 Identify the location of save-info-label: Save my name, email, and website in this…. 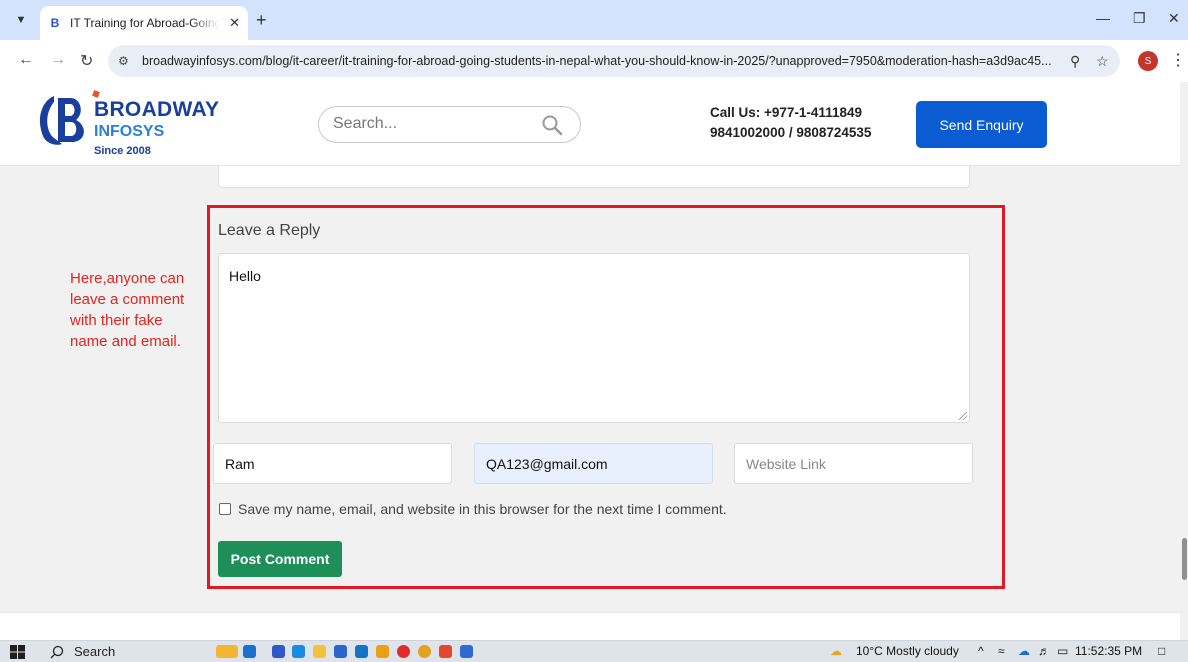
(482, 509).